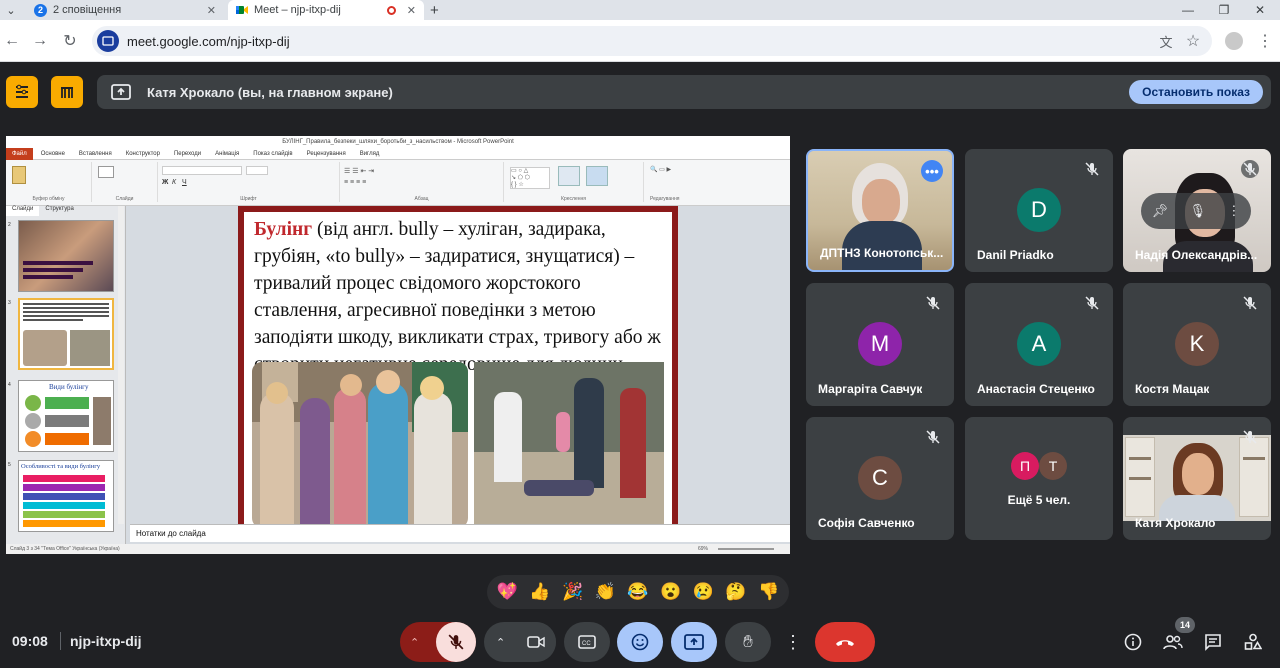 The width and height of the screenshot is (1280, 668). I want to click on meeting-info-icon, so click(1133, 642).